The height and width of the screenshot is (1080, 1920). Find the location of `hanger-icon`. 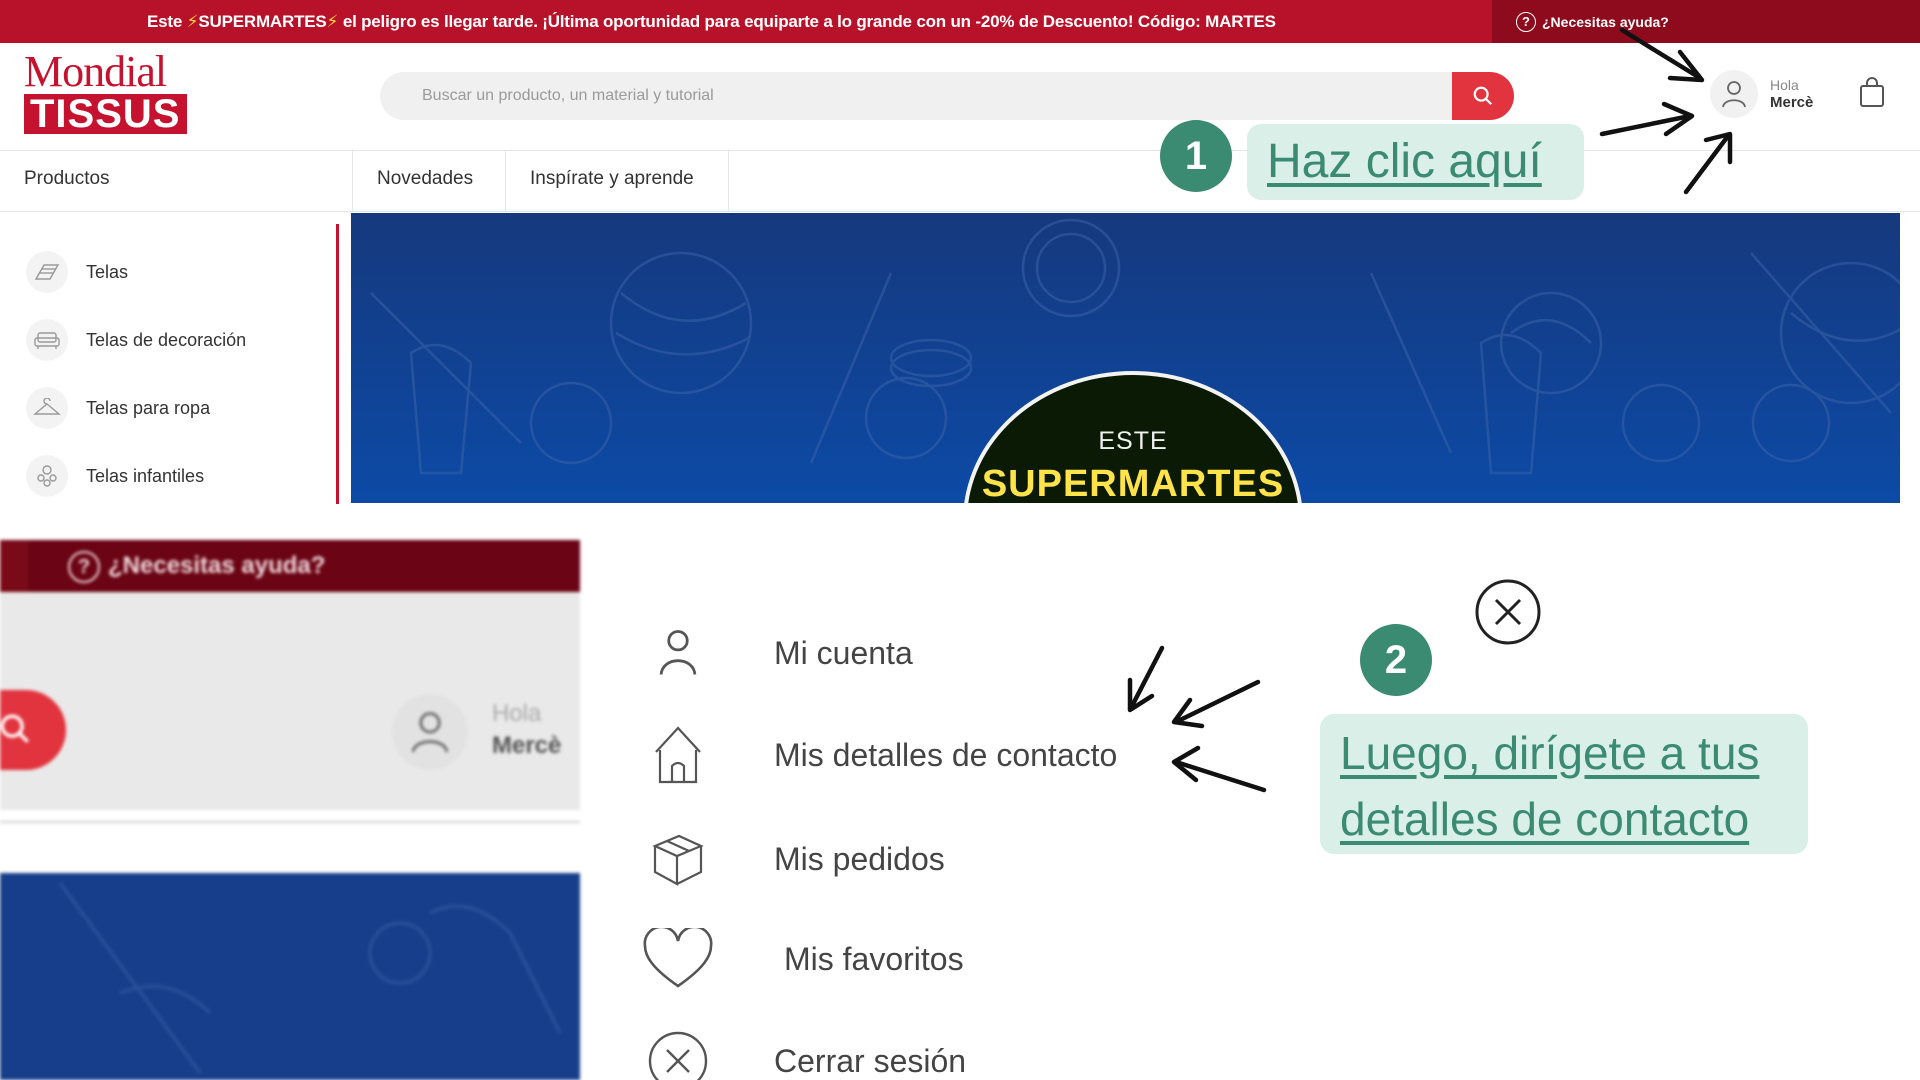

hanger-icon is located at coordinates (47, 408).